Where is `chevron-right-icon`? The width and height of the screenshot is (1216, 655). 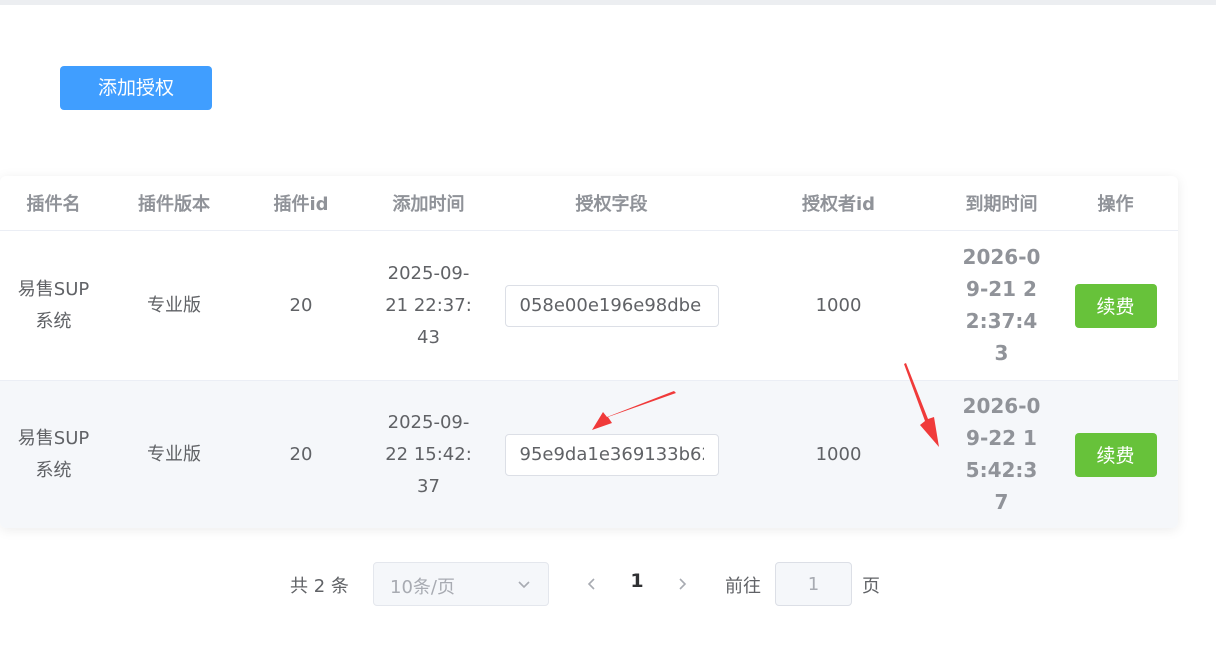
chevron-right-icon is located at coordinates (682, 586).